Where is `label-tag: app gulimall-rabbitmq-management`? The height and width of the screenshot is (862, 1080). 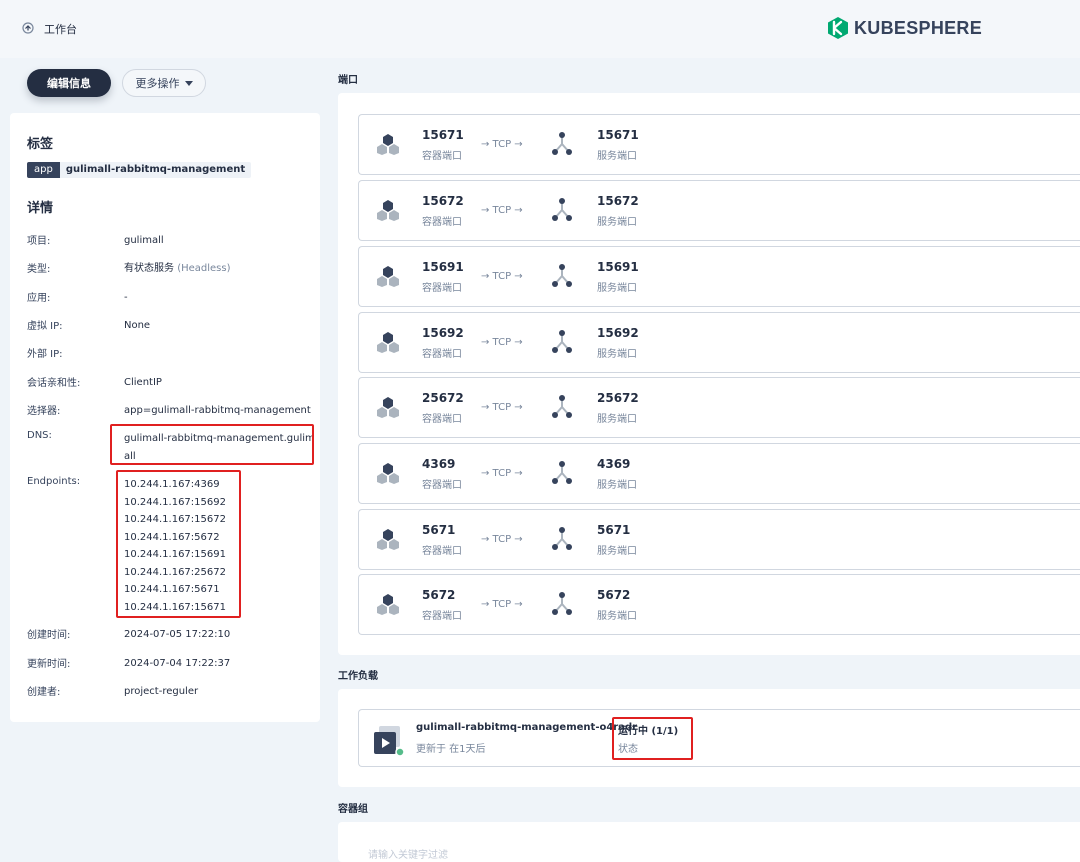
label-tag: app gulimall-rabbitmq-management is located at coordinates (139, 170).